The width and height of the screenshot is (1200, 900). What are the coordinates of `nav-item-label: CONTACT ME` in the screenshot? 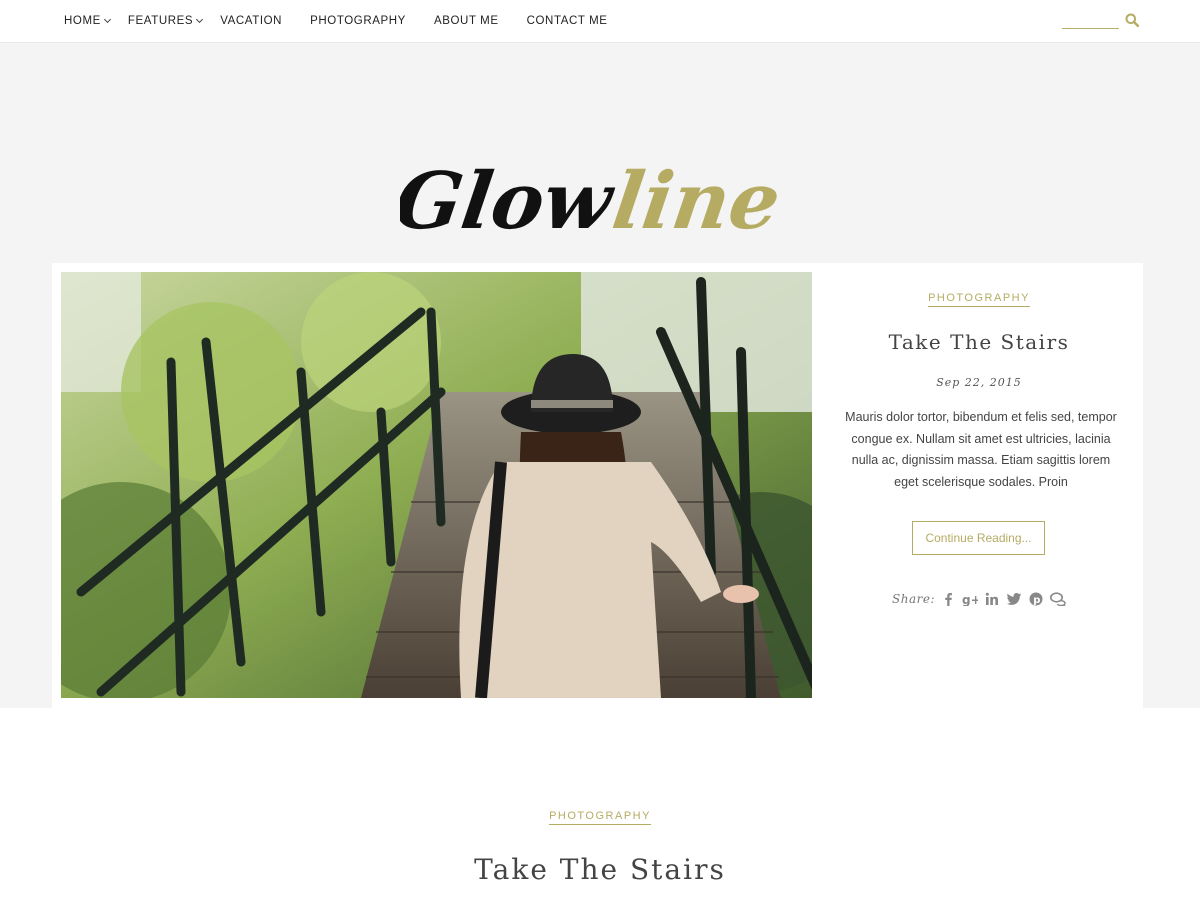 It's located at (567, 21).